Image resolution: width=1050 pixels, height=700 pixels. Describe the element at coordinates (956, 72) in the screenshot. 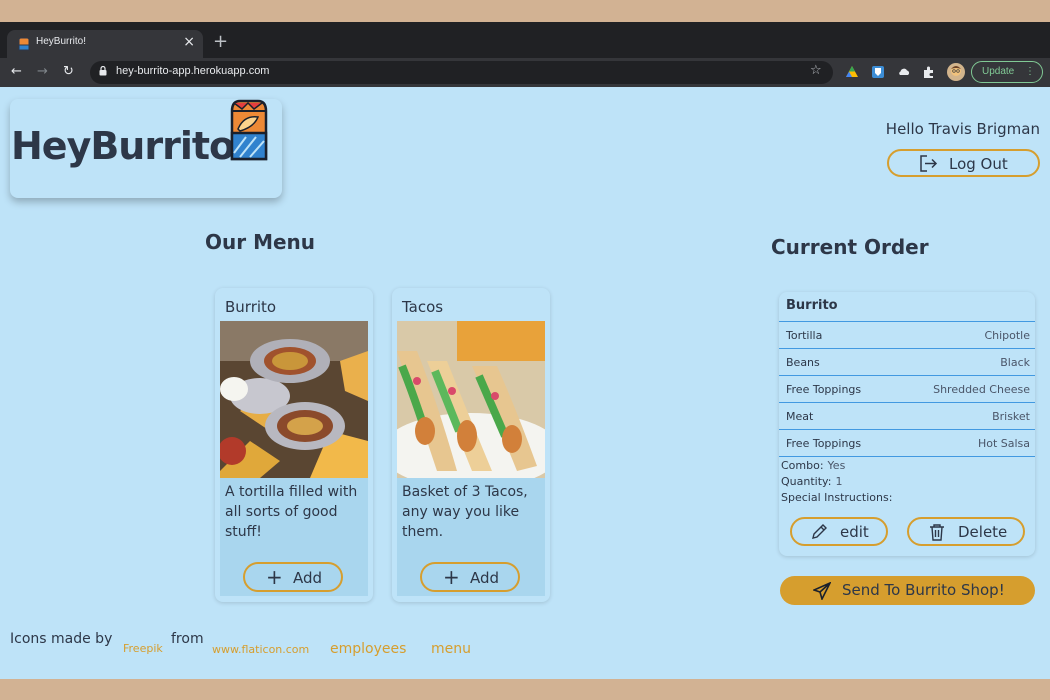

I see `profile-avatar-icon` at that location.